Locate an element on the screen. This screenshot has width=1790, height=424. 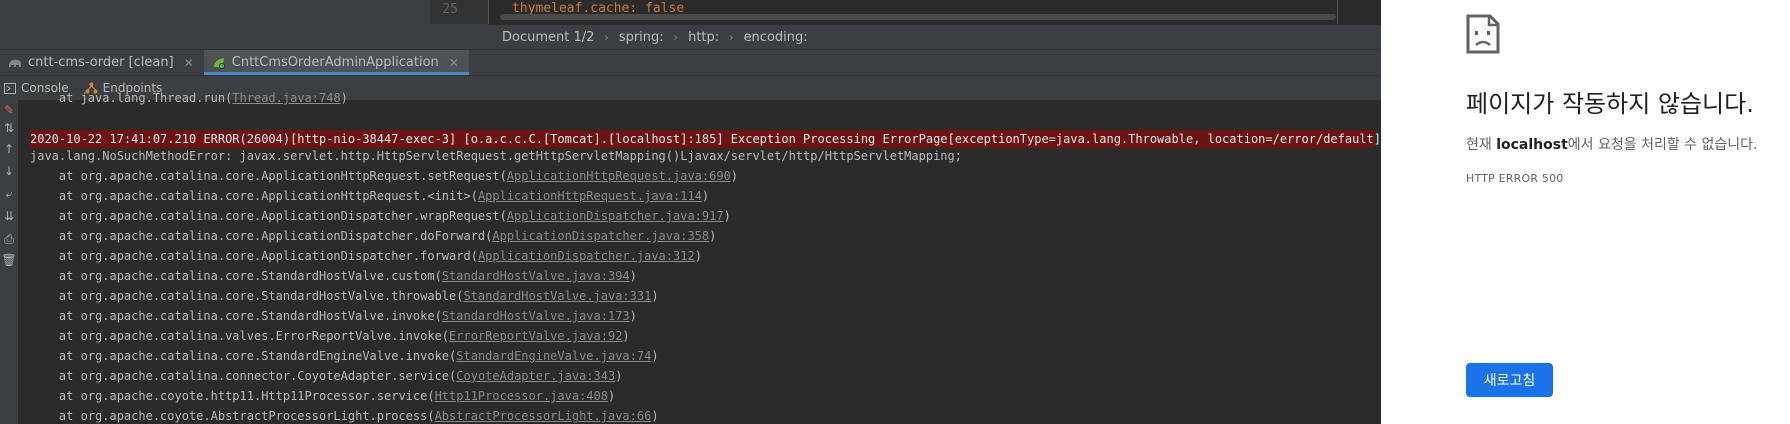
line-number: 25 is located at coordinates (450, 9).